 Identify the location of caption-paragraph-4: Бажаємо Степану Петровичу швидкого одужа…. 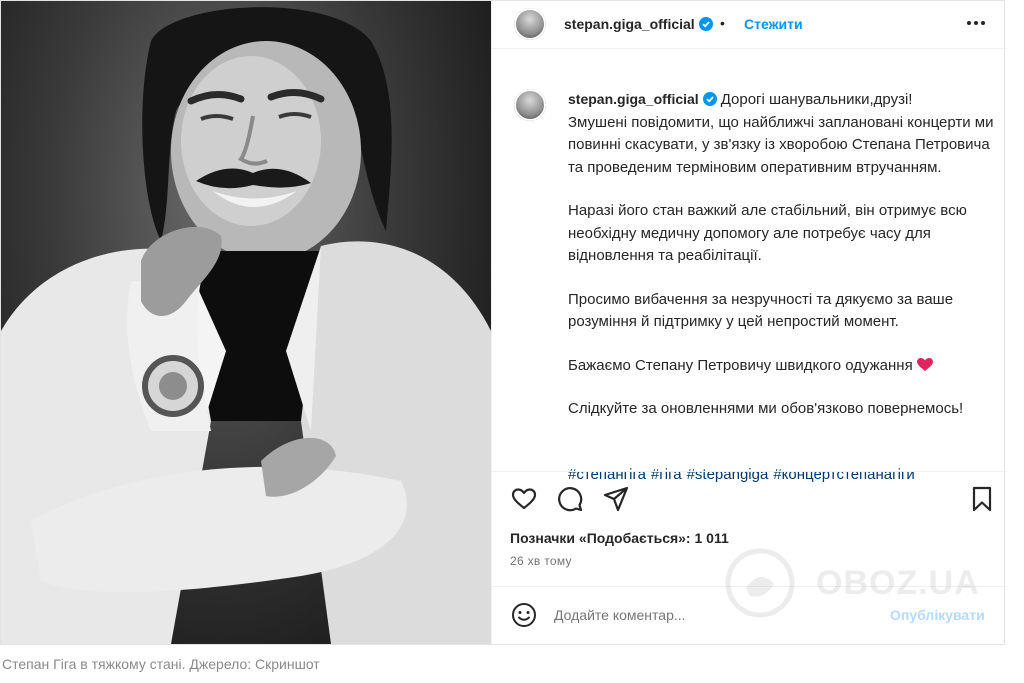
(783, 366).